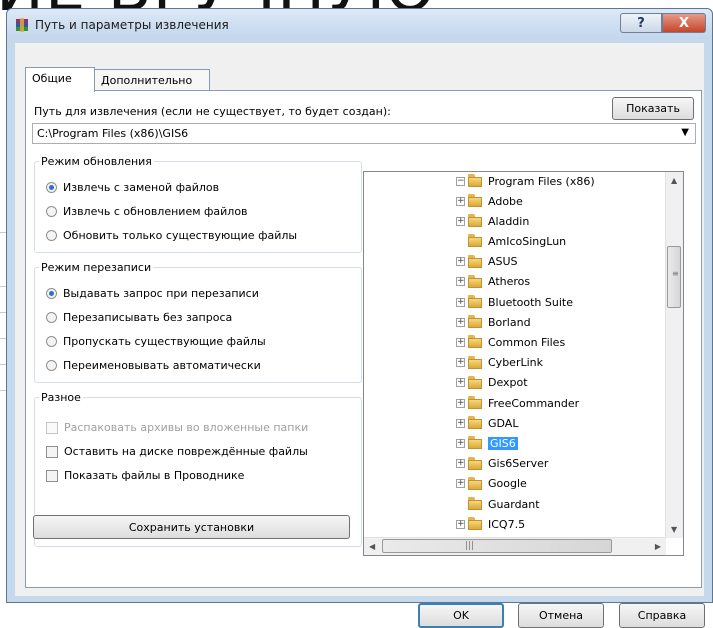 The image size is (713, 628). I want to click on tree-item: + Atheros, so click(493, 282).